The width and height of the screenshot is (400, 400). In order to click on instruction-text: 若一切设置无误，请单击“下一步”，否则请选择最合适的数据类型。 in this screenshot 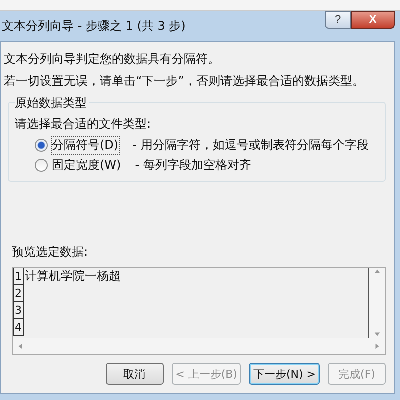, I will do `click(185, 81)`.